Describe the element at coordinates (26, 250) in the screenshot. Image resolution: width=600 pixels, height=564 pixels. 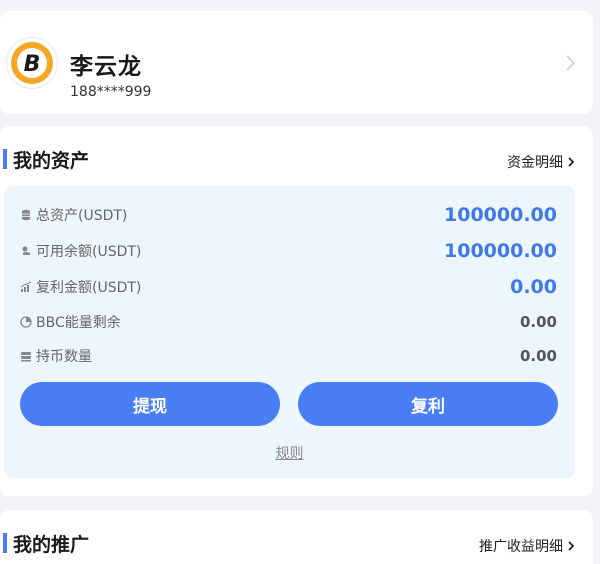
I see `wallet-icon` at that location.